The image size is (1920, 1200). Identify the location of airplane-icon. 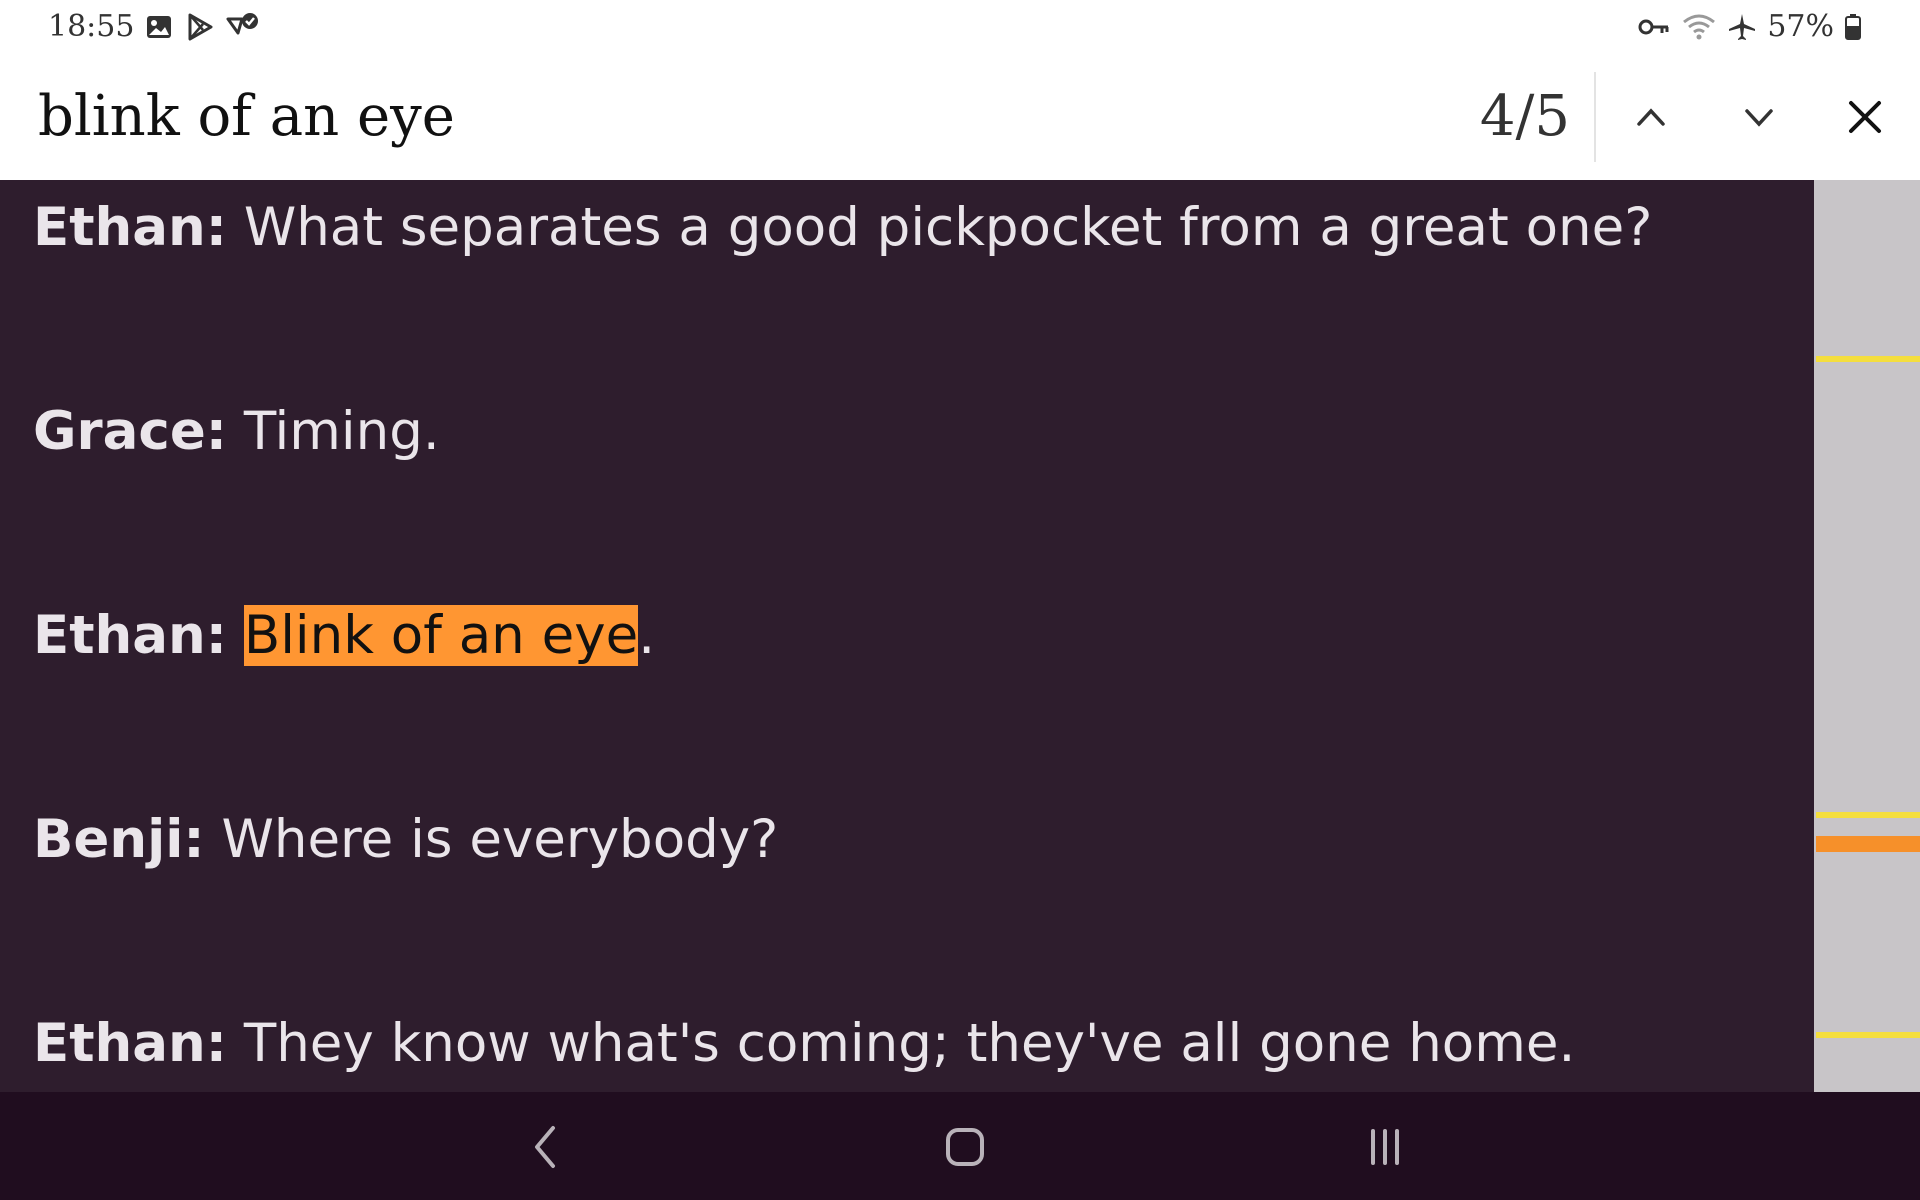
(1742, 27).